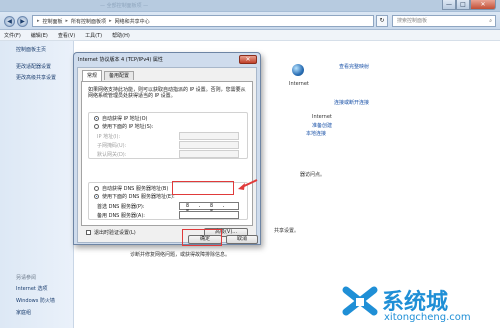 Image resolution: width=500 pixels, height=328 pixels. I want to click on dialog-close-button: ✕, so click(248, 59).